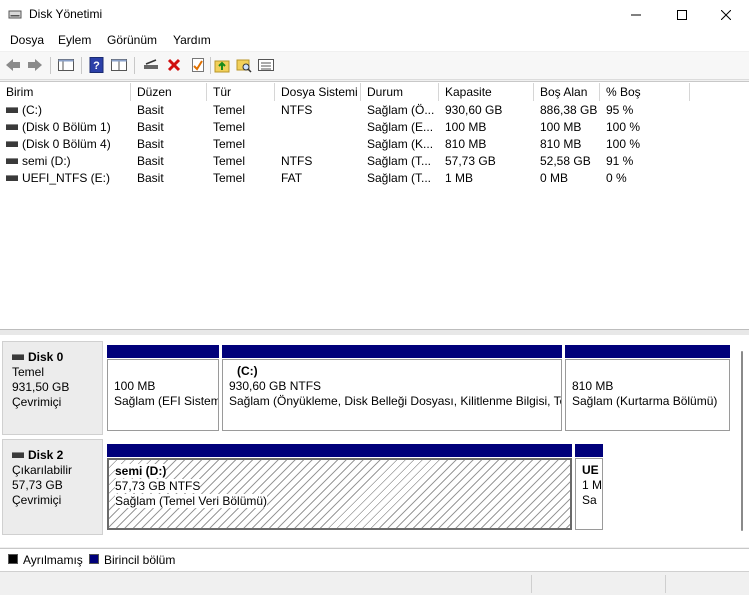 This screenshot has height=595, width=749. Describe the element at coordinates (647, 388) in the screenshot. I see `partition-recovery: 810 MB Sağlam (Kurtarma Bölümü)` at that location.